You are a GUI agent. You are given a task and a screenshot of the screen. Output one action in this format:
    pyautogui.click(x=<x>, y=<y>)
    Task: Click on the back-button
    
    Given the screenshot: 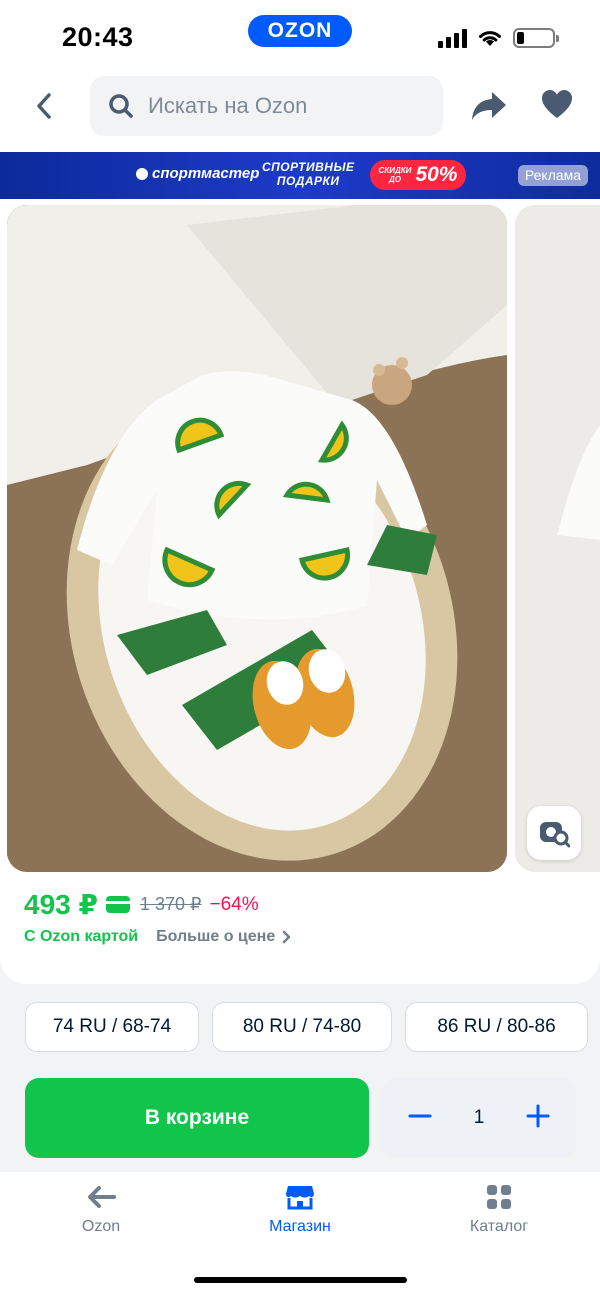 What is the action you would take?
    pyautogui.click(x=44, y=106)
    